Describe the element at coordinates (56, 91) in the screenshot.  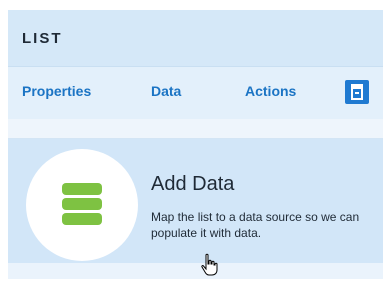
I see `tab-properties: Properties` at that location.